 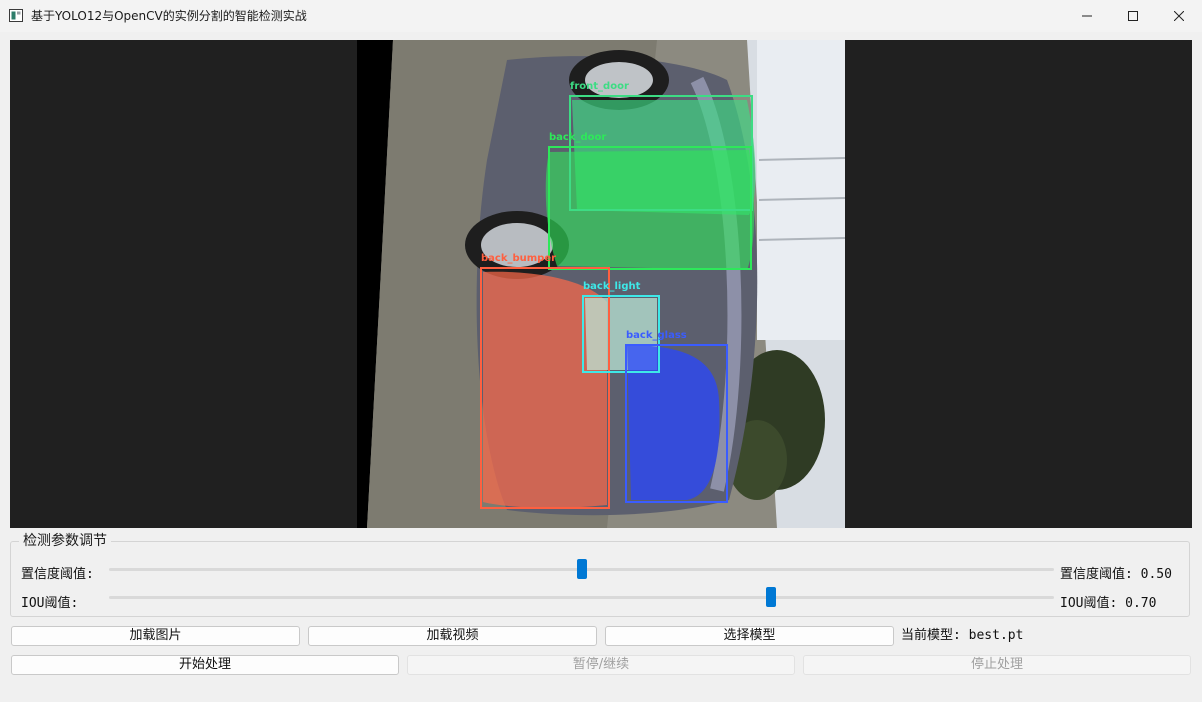 I want to click on minimize-icon, so click(x=1087, y=16).